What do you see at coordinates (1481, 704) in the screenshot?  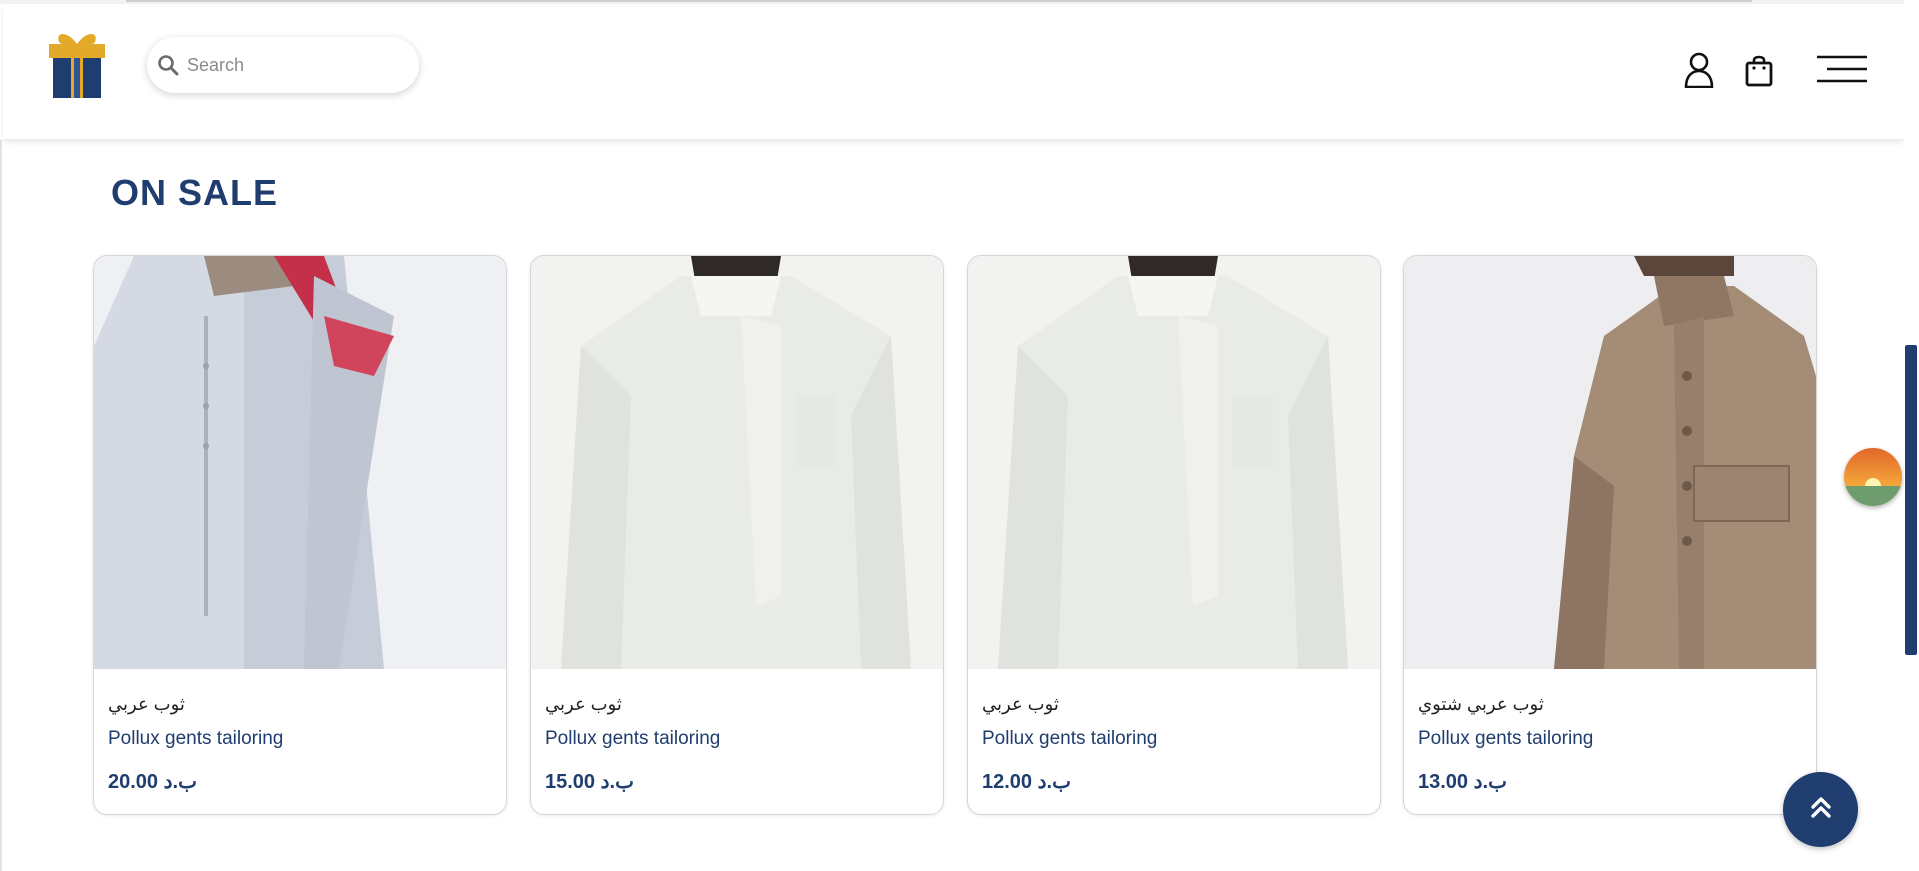 I see `product-name-arabic: ثوب عربي شتوي` at bounding box center [1481, 704].